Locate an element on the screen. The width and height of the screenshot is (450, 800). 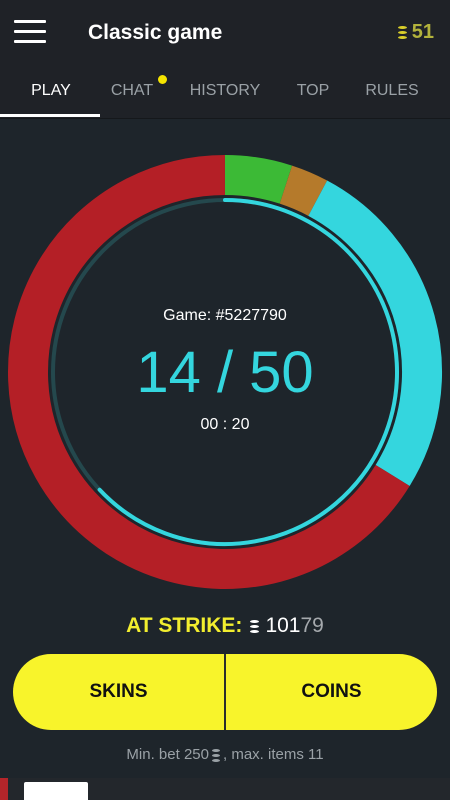
tab-history: HISTORY is located at coordinates (225, 92).